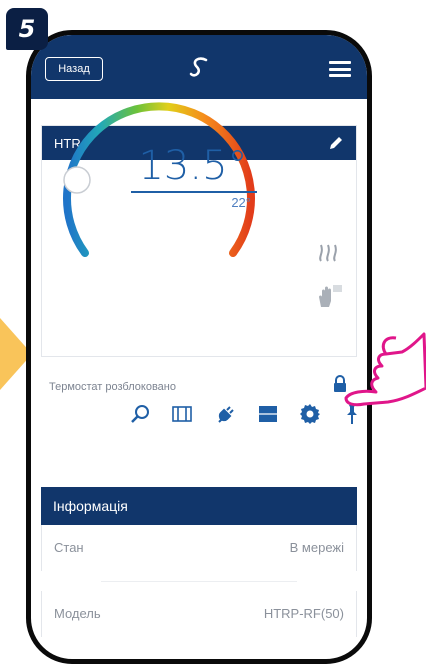 This screenshot has height=666, width=426. What do you see at coordinates (69, 547) in the screenshot?
I see `info-label: Стан` at bounding box center [69, 547].